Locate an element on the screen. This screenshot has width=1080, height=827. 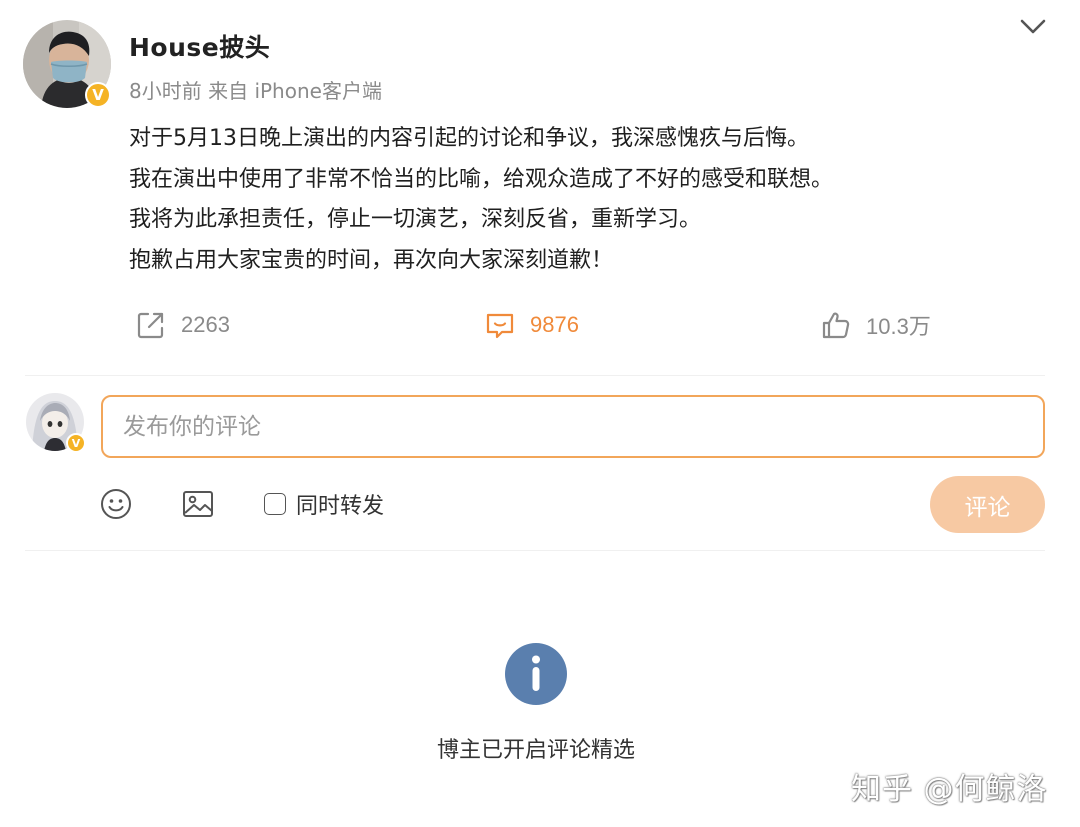
also-repost-checkbox: 同时转发 is located at coordinates (324, 504).